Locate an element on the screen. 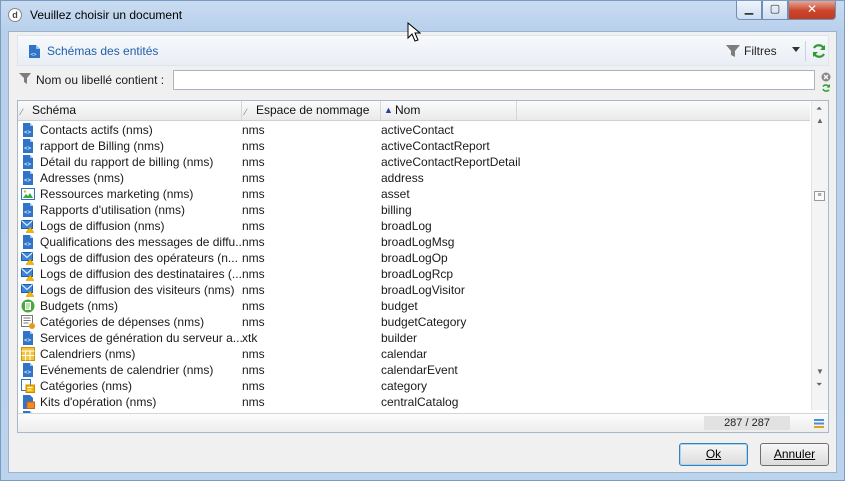 The width and height of the screenshot is (845, 481). filters-button: Filtres is located at coordinates (760, 51).